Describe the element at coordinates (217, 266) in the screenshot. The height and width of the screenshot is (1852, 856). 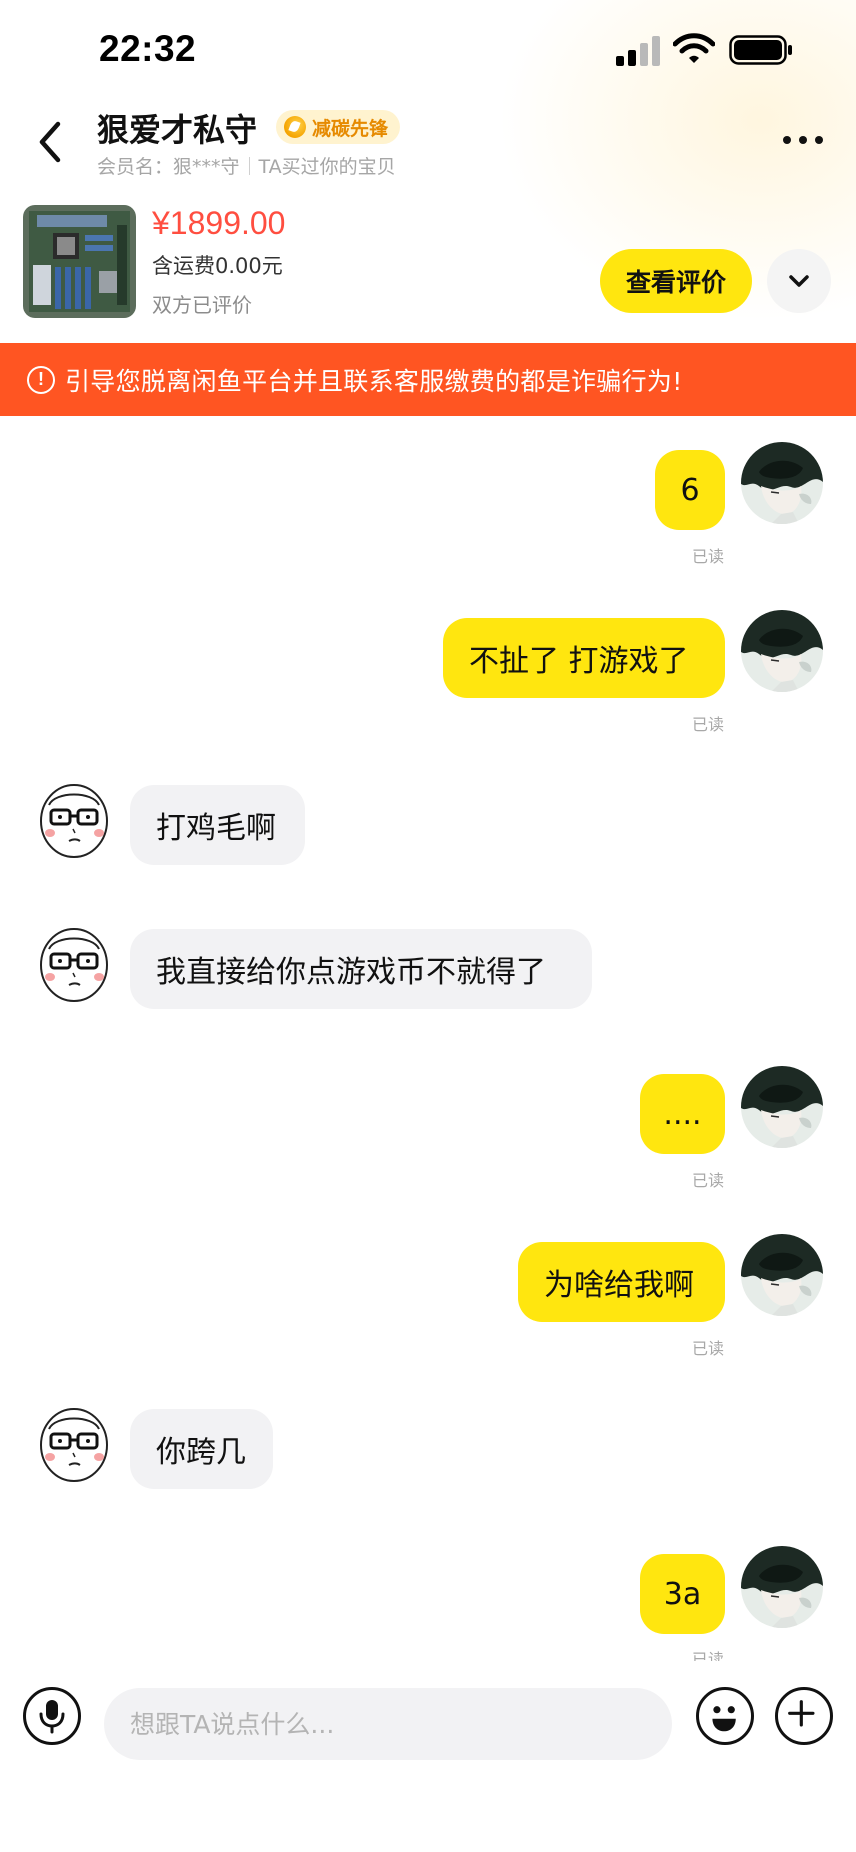
I see `product-shipping: 含运费0.00元` at that location.